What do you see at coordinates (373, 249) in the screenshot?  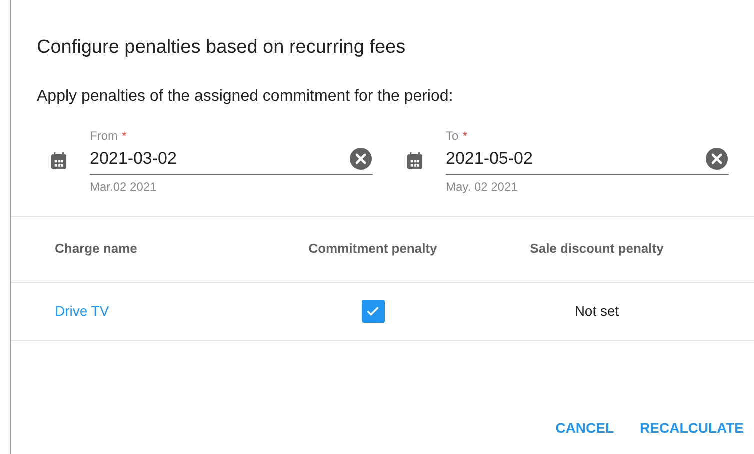 I see `column-header: Commitment penalty` at bounding box center [373, 249].